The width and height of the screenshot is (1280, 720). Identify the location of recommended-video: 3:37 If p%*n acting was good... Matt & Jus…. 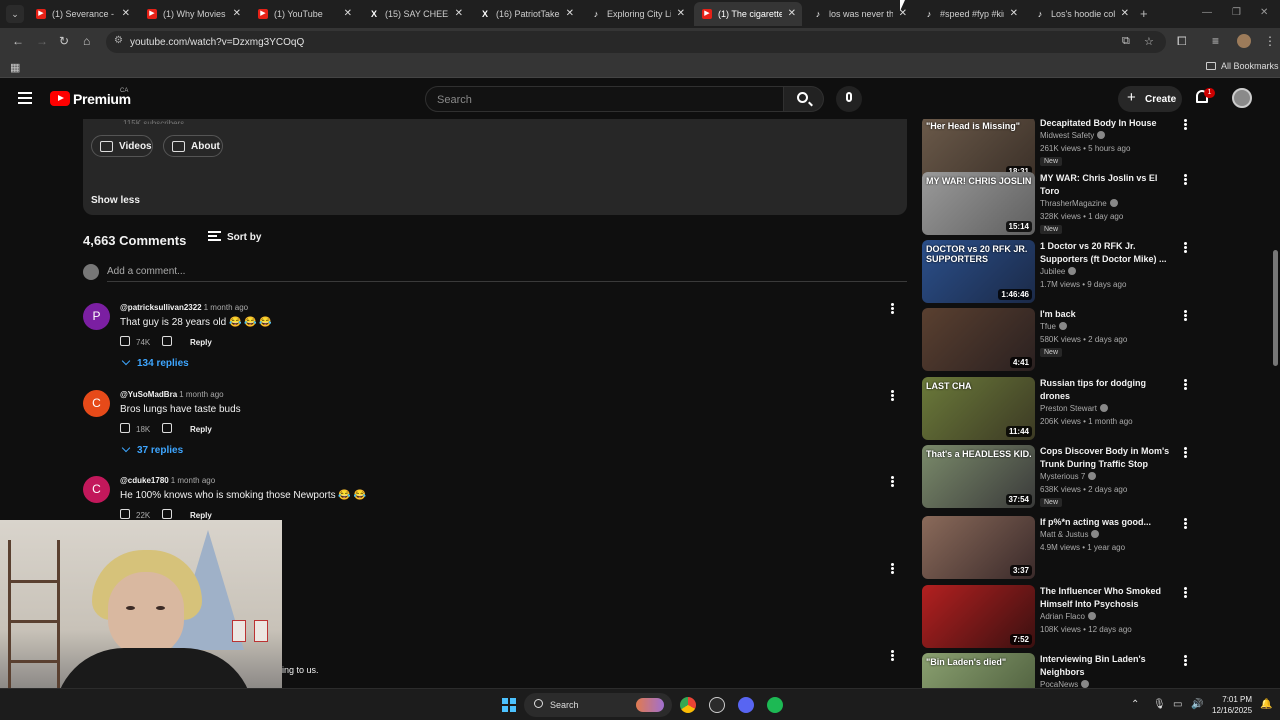
(1092, 548).